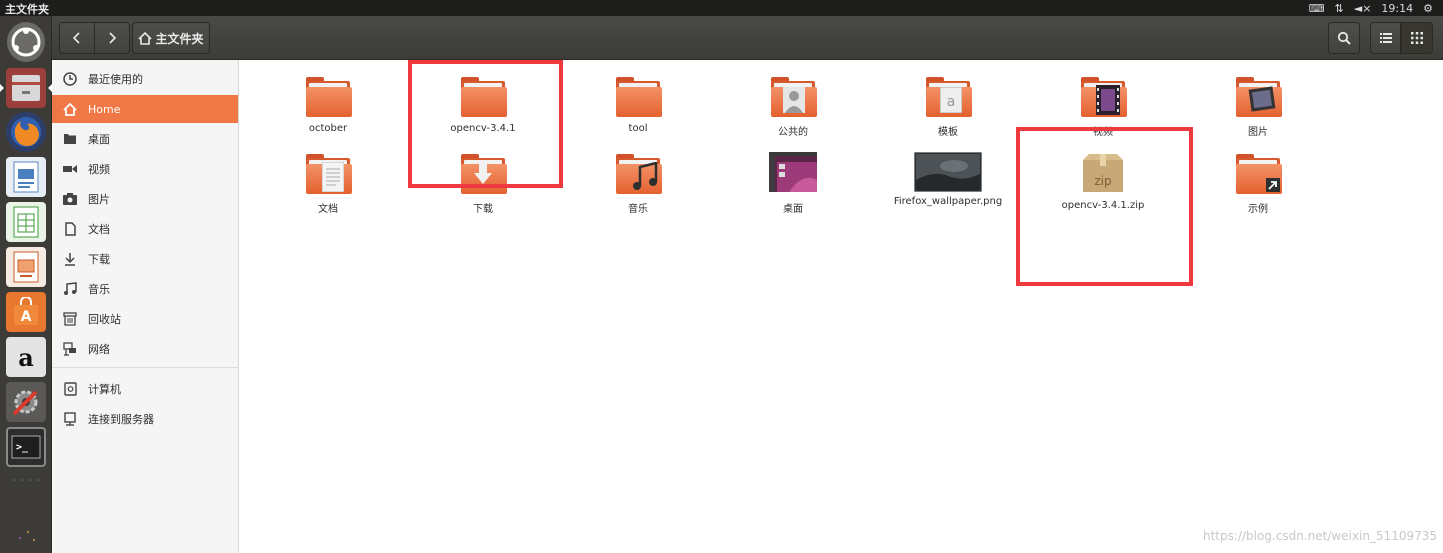 The width and height of the screenshot is (1443, 553). What do you see at coordinates (1317, 8) in the screenshot?
I see `keyboard-icon: ⌨` at bounding box center [1317, 8].